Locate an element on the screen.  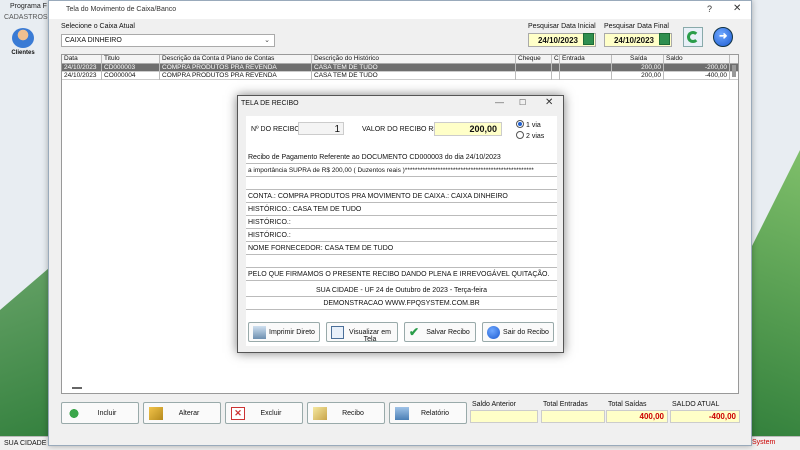
relatorio-button: Relatório is located at coordinates (428, 413).